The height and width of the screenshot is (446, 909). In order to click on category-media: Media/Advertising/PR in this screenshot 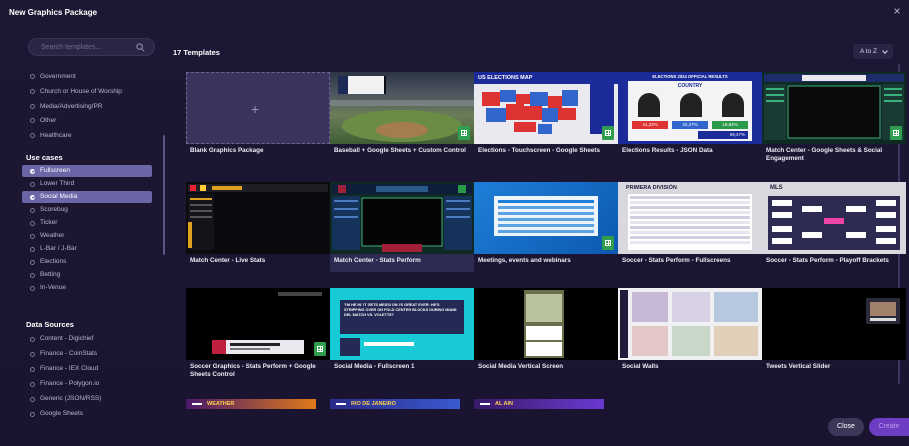, I will do `click(92, 107)`.